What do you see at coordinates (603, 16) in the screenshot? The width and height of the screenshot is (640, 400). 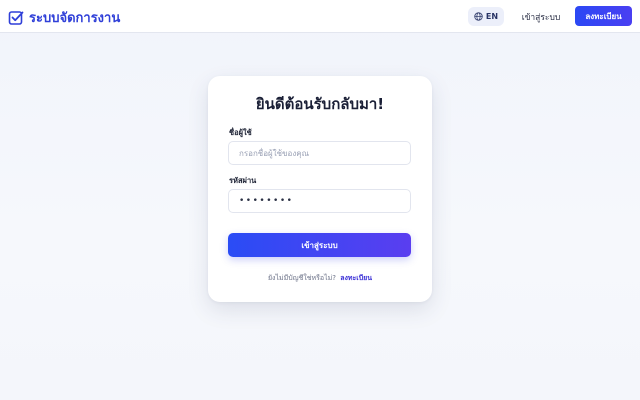 I see `register-button: ลงทะเบียน` at bounding box center [603, 16].